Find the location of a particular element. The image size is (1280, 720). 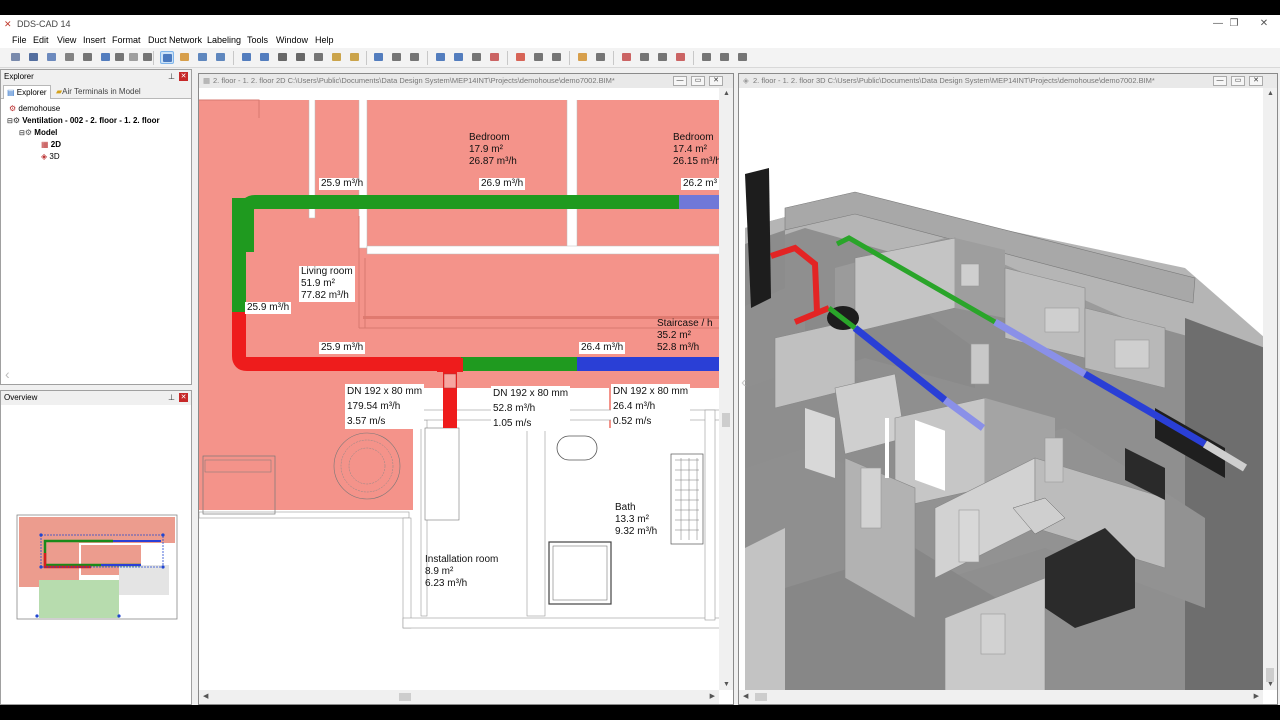

print-preview-icon-glyph is located at coordinates (69, 57).